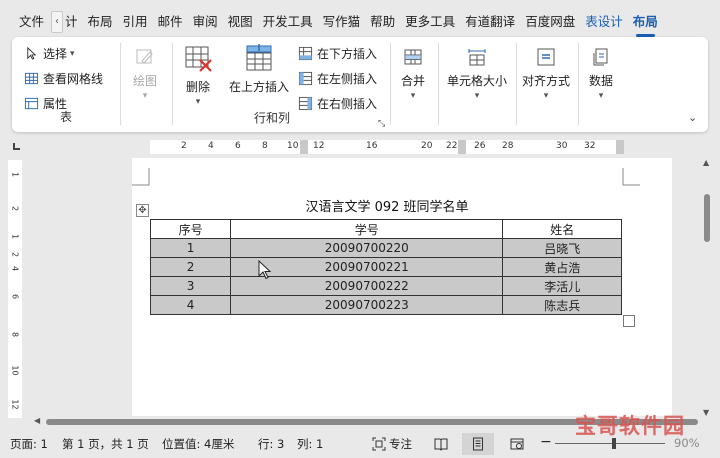  I want to click on alignment-button: 对齐方式 ▾, so click(546, 74).